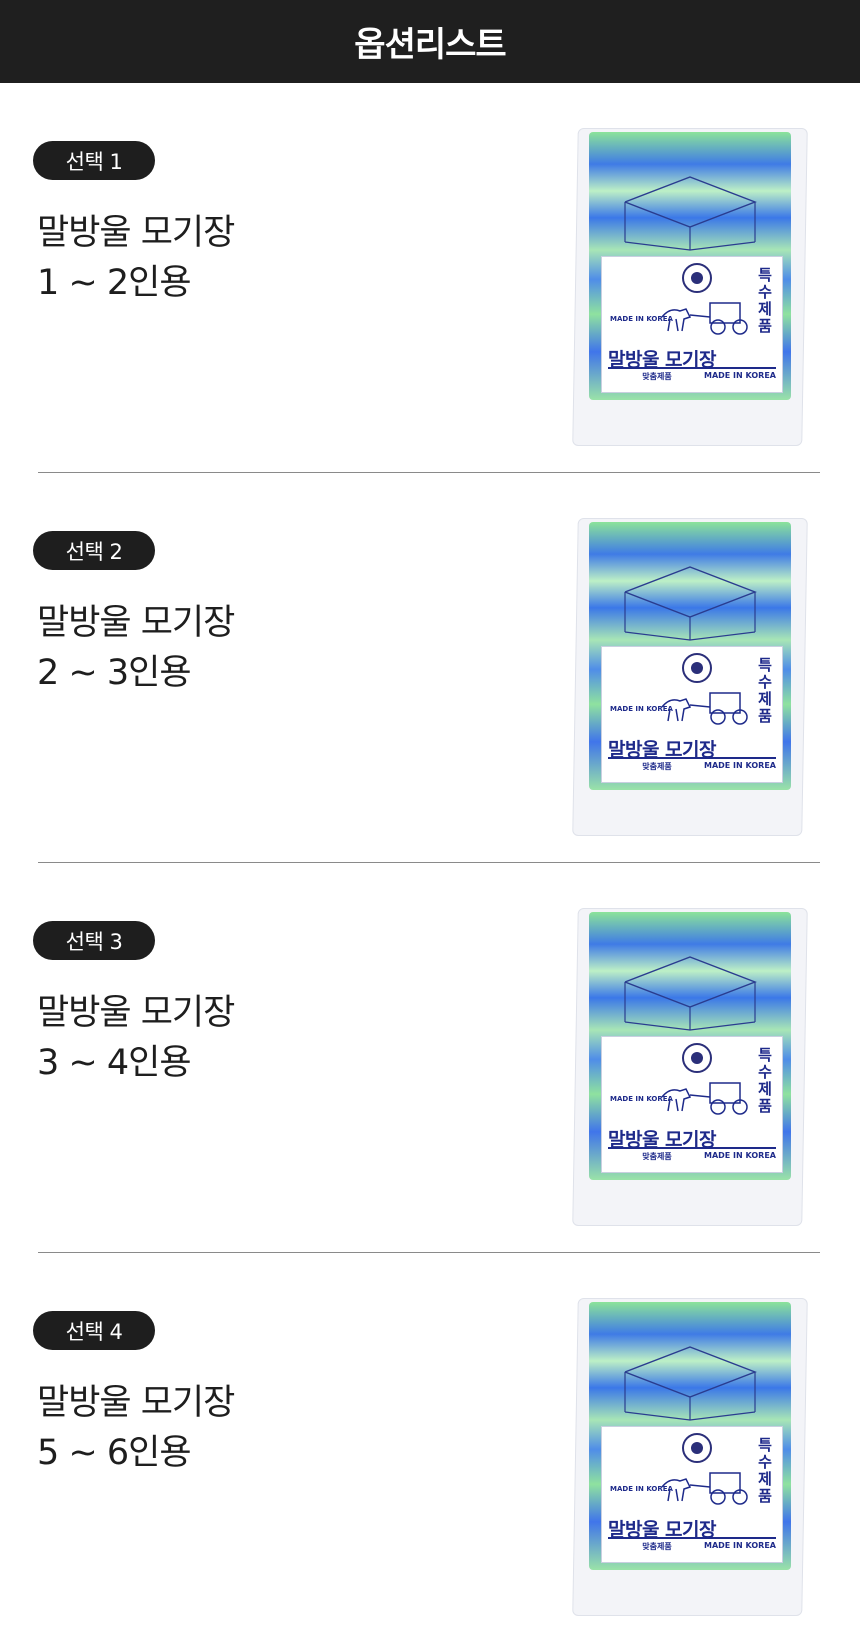 The image size is (860, 1643). I want to click on page-title: 옵션리스트, so click(430, 45).